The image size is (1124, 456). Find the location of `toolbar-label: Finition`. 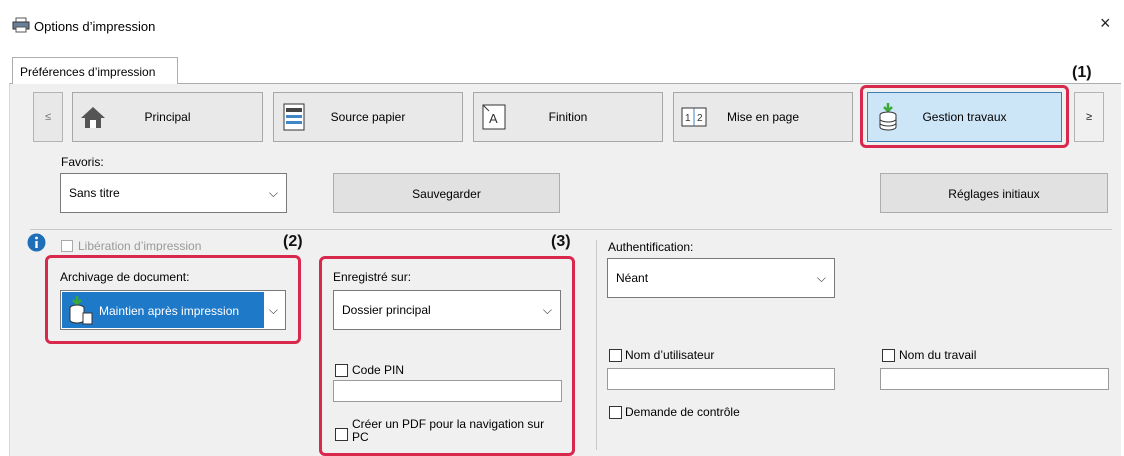

toolbar-label: Finition is located at coordinates (568, 117).